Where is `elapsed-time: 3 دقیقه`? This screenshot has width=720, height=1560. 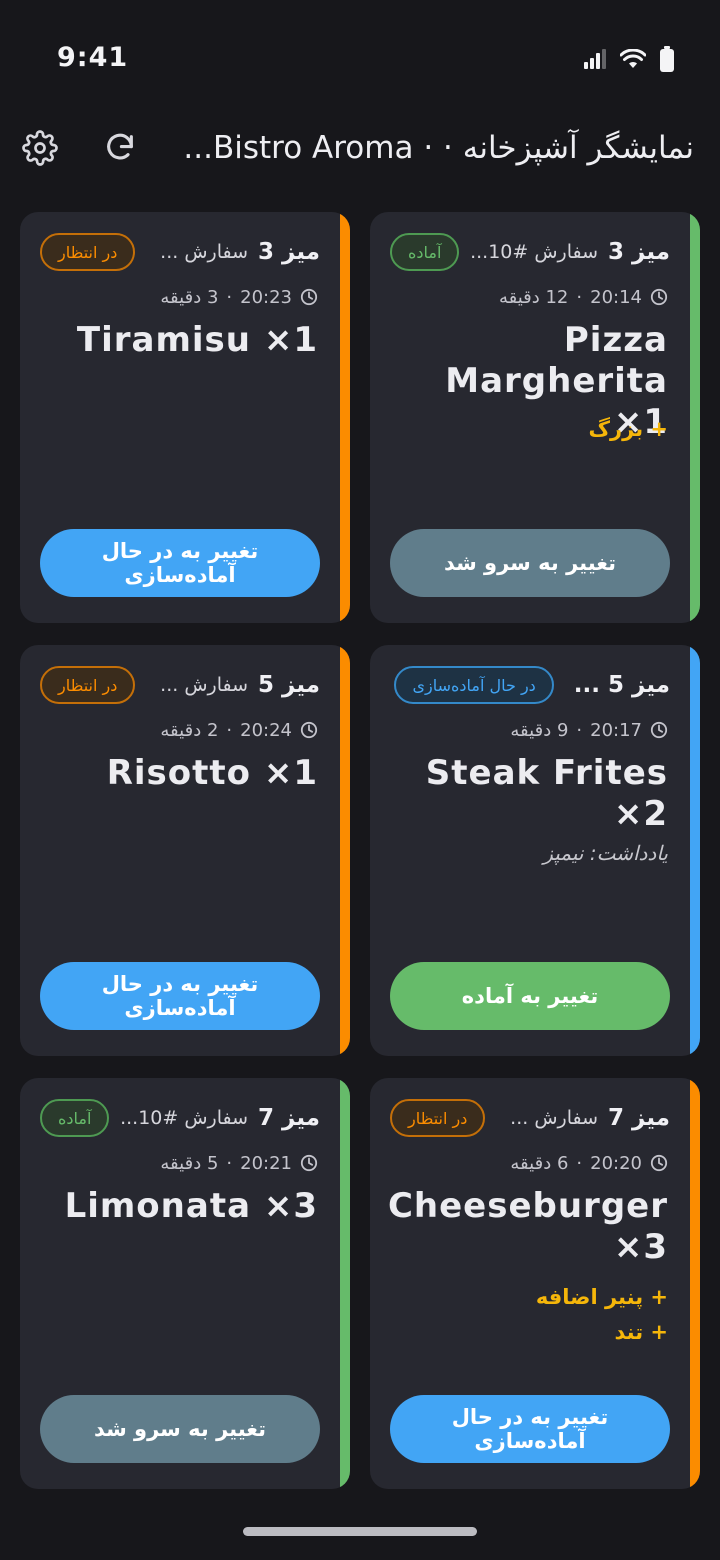
elapsed-time: 3 دقیقه is located at coordinates (189, 297).